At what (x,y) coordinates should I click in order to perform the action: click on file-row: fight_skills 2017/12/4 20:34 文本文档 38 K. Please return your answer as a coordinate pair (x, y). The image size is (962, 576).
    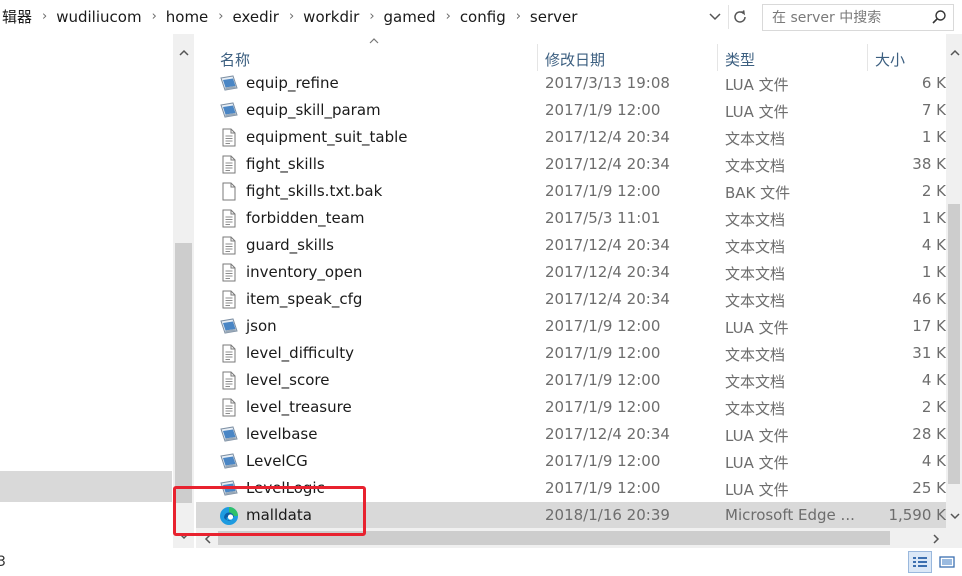
    Looking at the image, I should click on (571, 164).